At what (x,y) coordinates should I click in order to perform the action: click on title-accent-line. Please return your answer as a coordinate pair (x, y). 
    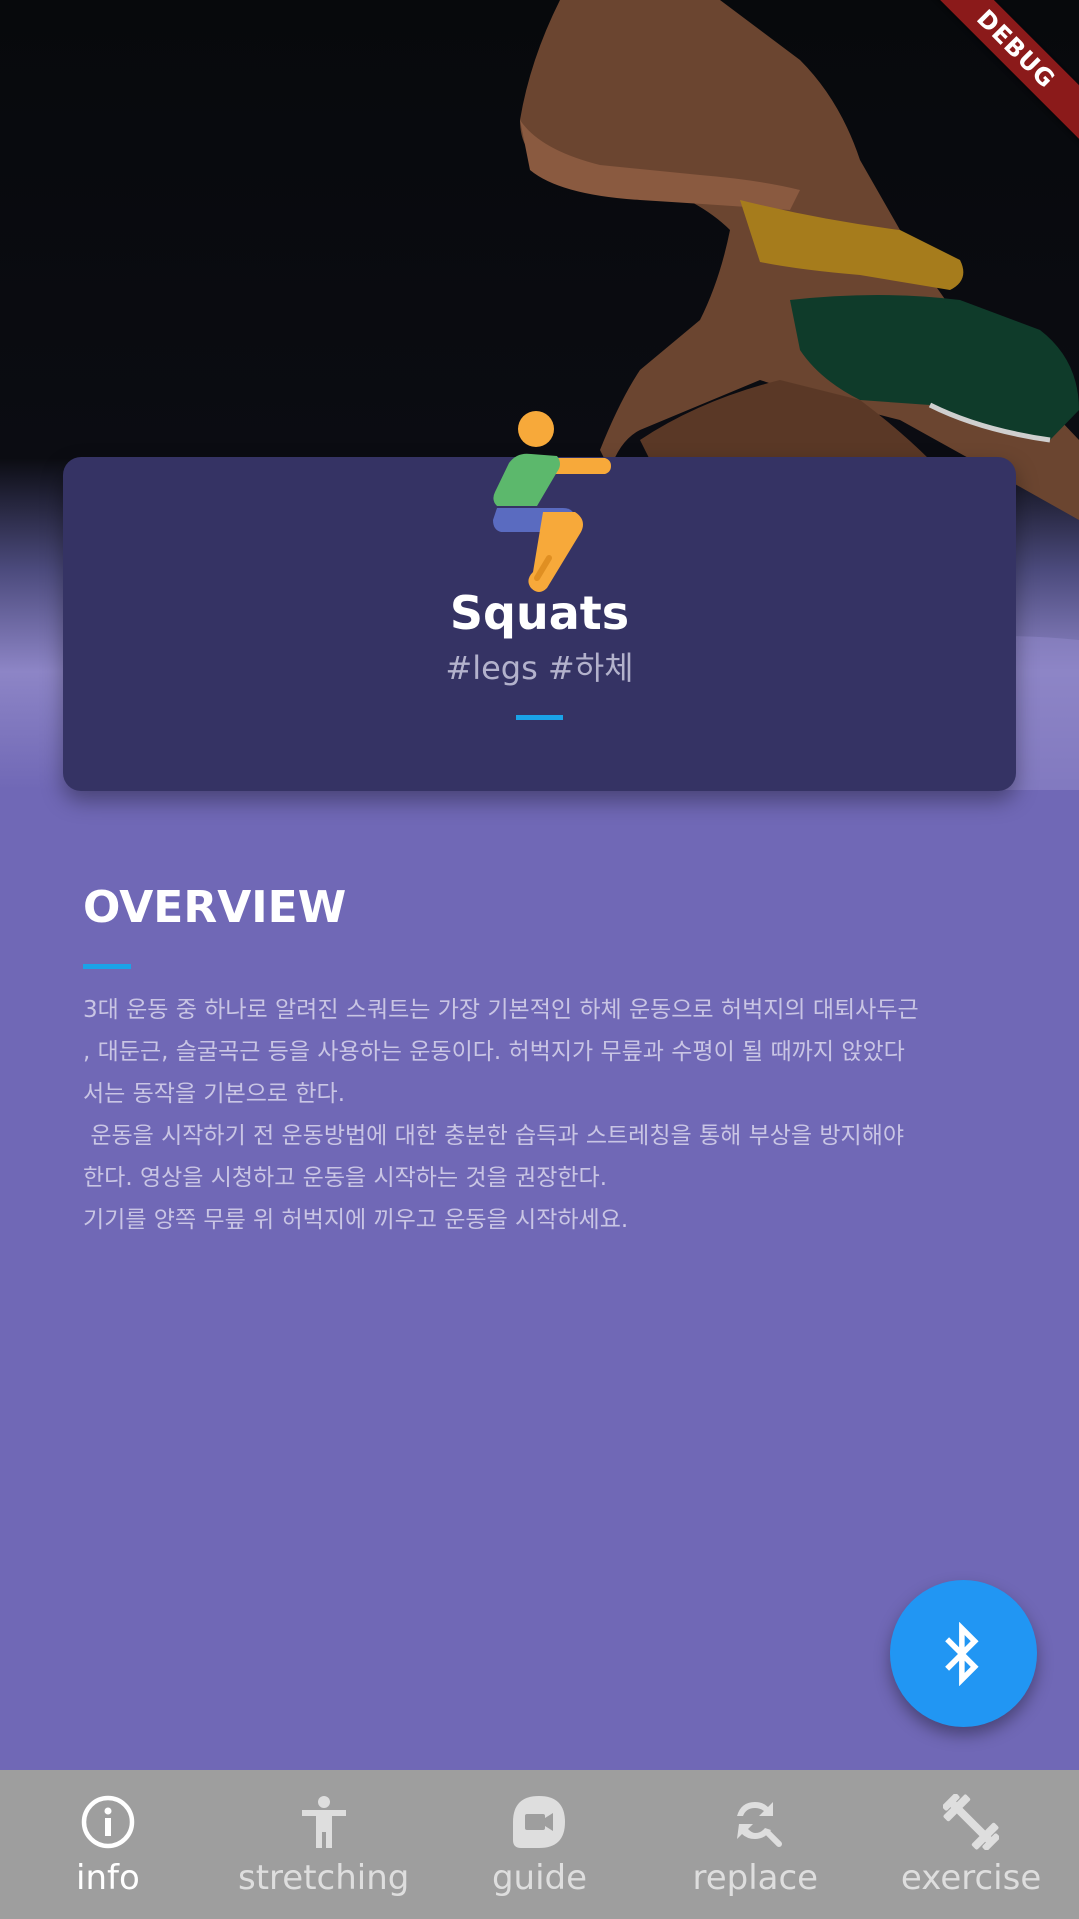
    Looking at the image, I should click on (539, 717).